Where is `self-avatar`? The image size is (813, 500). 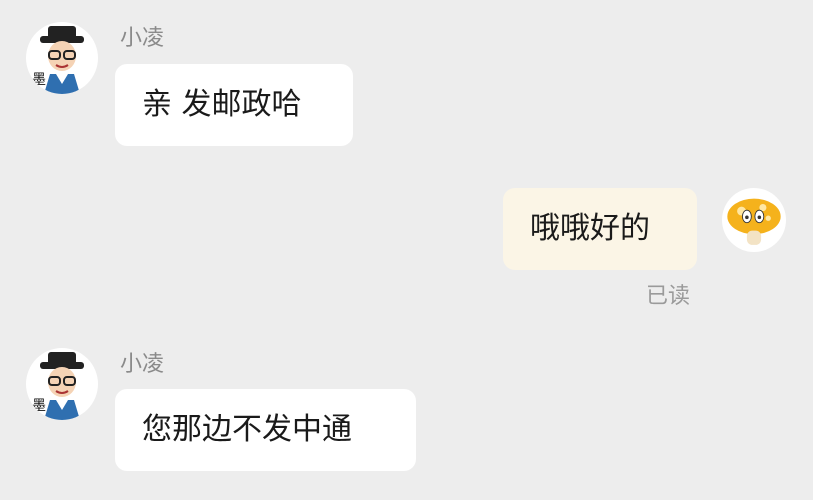
self-avatar is located at coordinates (754, 220).